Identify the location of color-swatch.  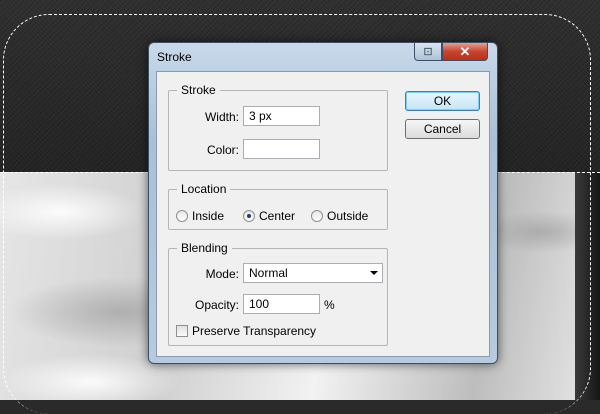
(281, 149).